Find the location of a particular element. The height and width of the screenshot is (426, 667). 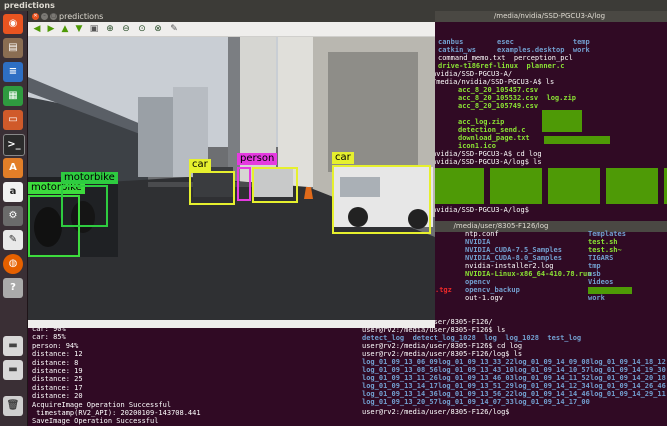

active-window-title: predictions is located at coordinates (29, 5).